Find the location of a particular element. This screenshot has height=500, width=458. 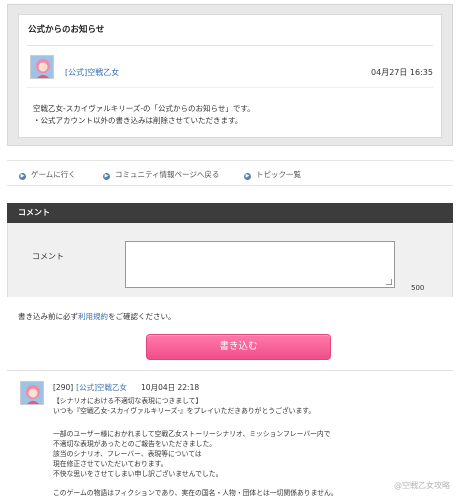

comment-header: コメント is located at coordinates (230, 213).